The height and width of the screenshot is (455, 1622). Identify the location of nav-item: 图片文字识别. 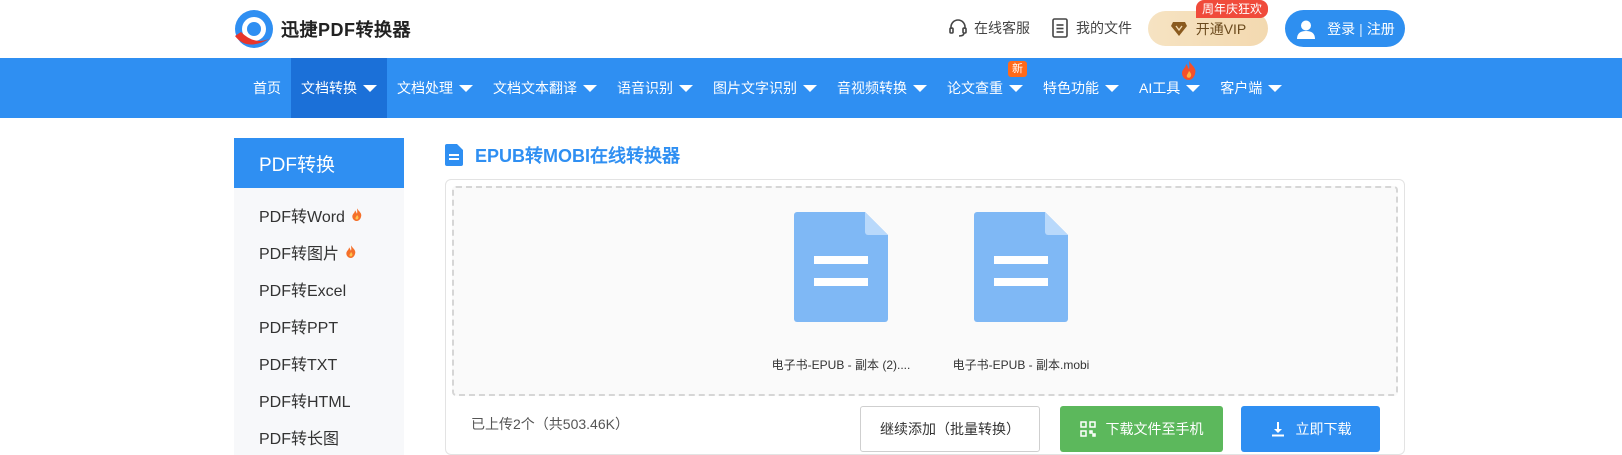
(765, 88).